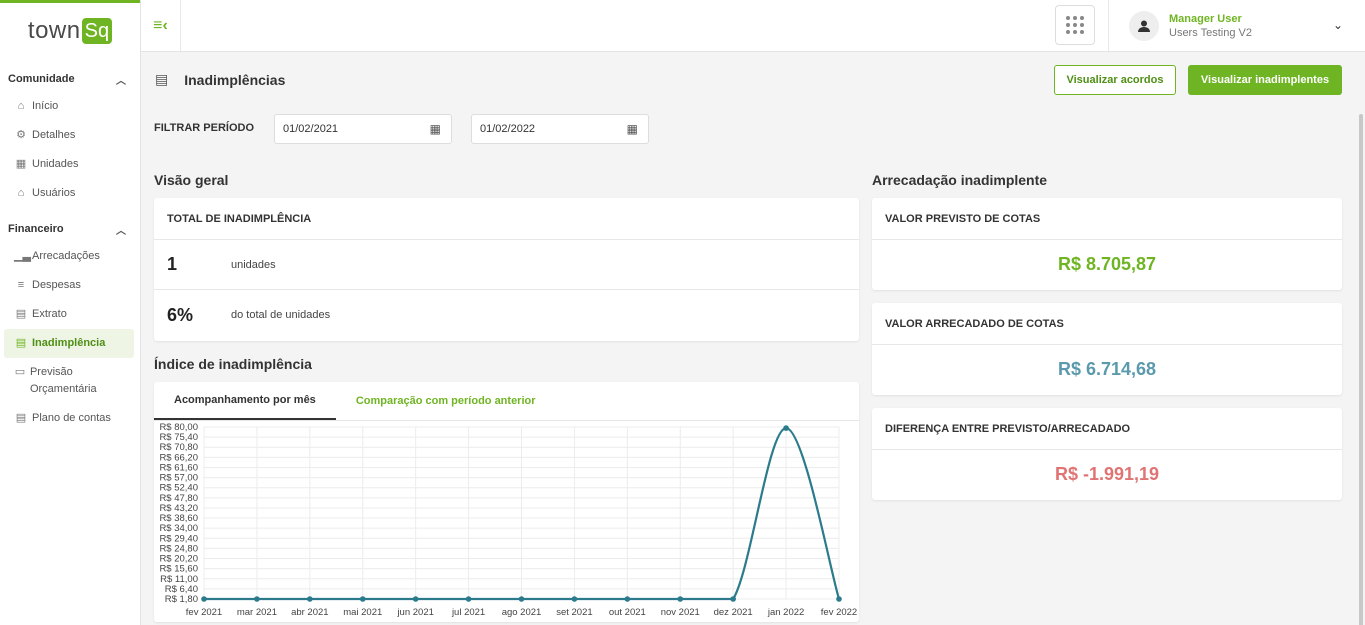 The height and width of the screenshot is (625, 1365). Describe the element at coordinates (69, 135) in the screenshot. I see `sidebar-item-detalhes: ⚙ Detalhes` at that location.